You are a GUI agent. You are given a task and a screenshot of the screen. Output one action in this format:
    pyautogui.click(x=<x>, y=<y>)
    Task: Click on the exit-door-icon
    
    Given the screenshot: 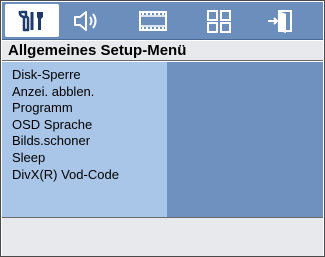 What is the action you would take?
    pyautogui.click(x=280, y=21)
    